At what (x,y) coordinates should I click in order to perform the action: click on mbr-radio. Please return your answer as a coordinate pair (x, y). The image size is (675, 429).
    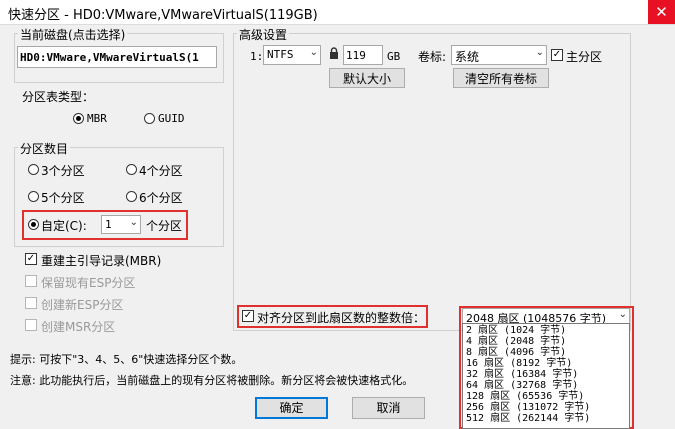
    Looking at the image, I should click on (78, 118).